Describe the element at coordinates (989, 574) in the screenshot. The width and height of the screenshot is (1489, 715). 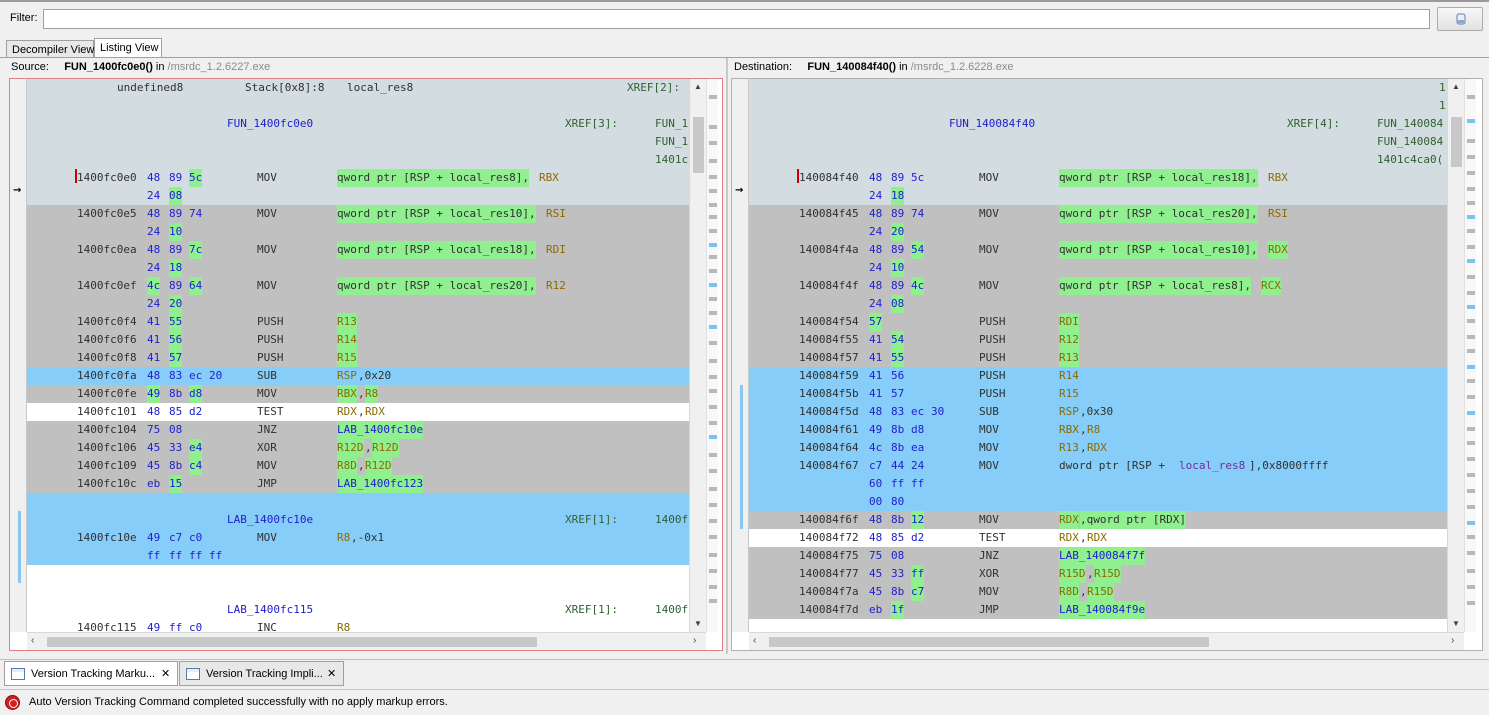
I see `listing-cell: XOR` at that location.